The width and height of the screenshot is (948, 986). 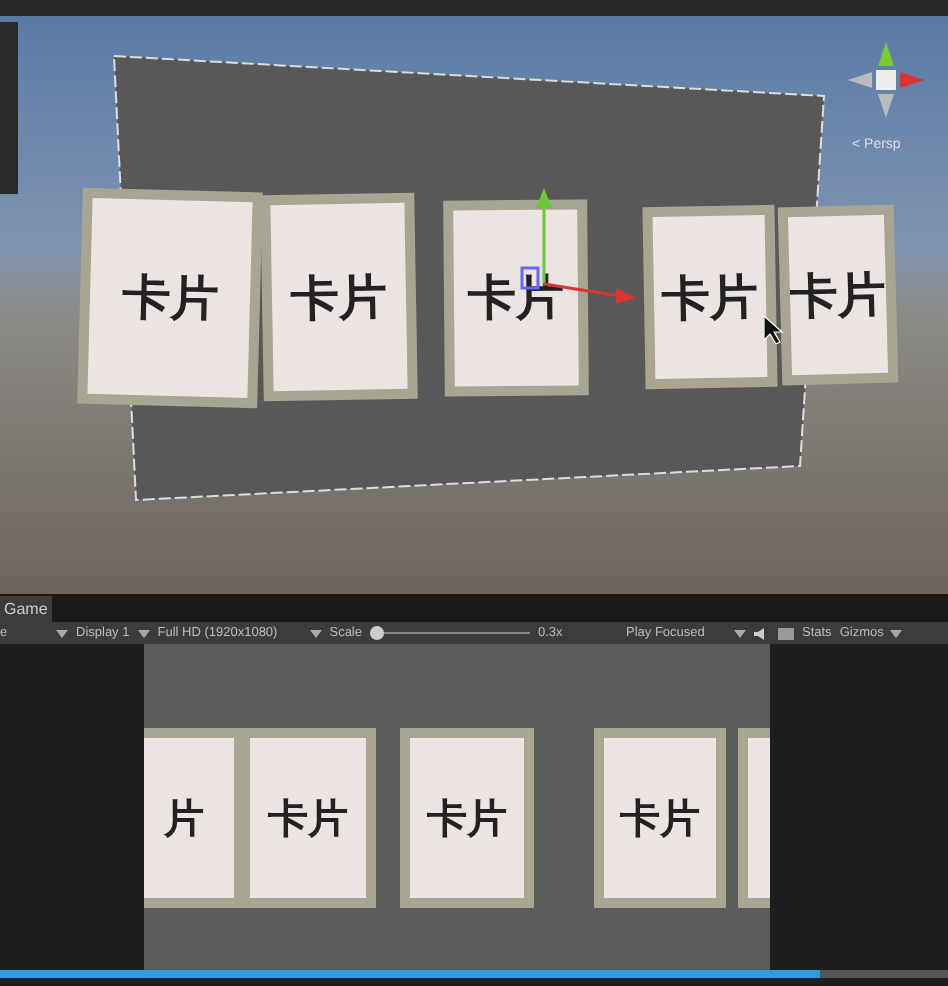 I want to click on speaker-icon, so click(x=762, y=633).